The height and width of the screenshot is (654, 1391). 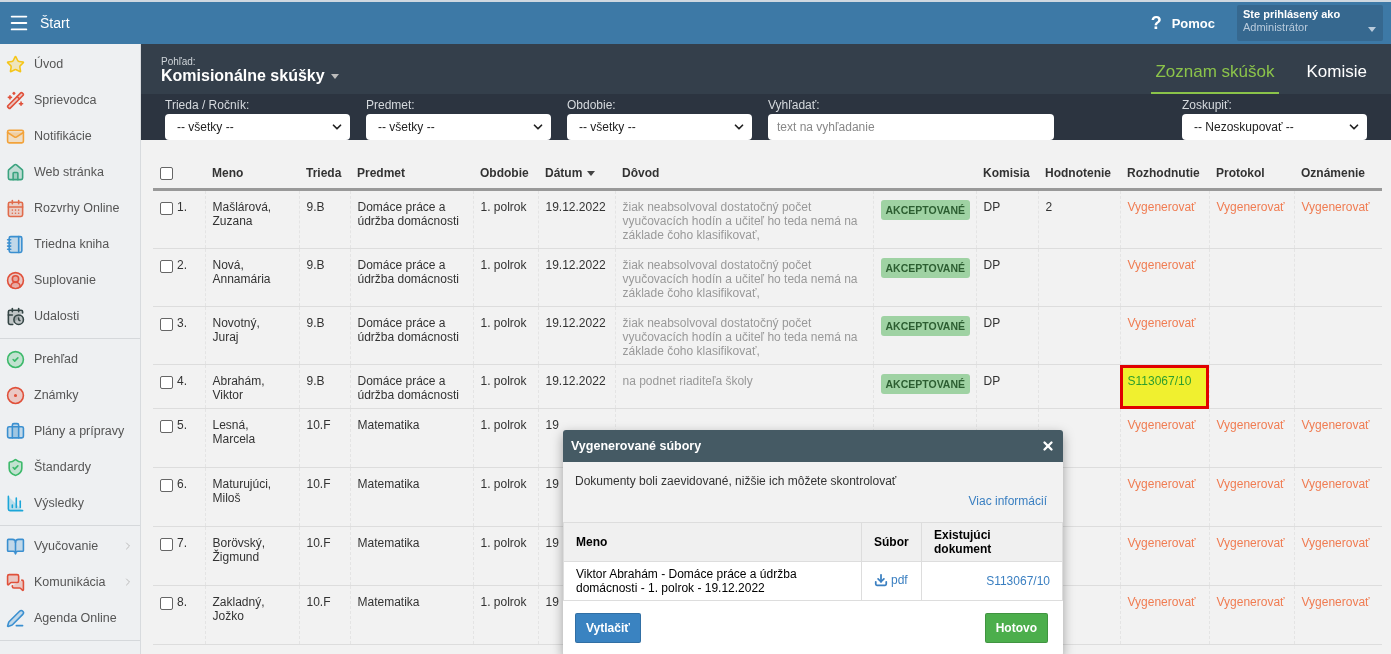 I want to click on circle-icon, so click(x=15, y=395).